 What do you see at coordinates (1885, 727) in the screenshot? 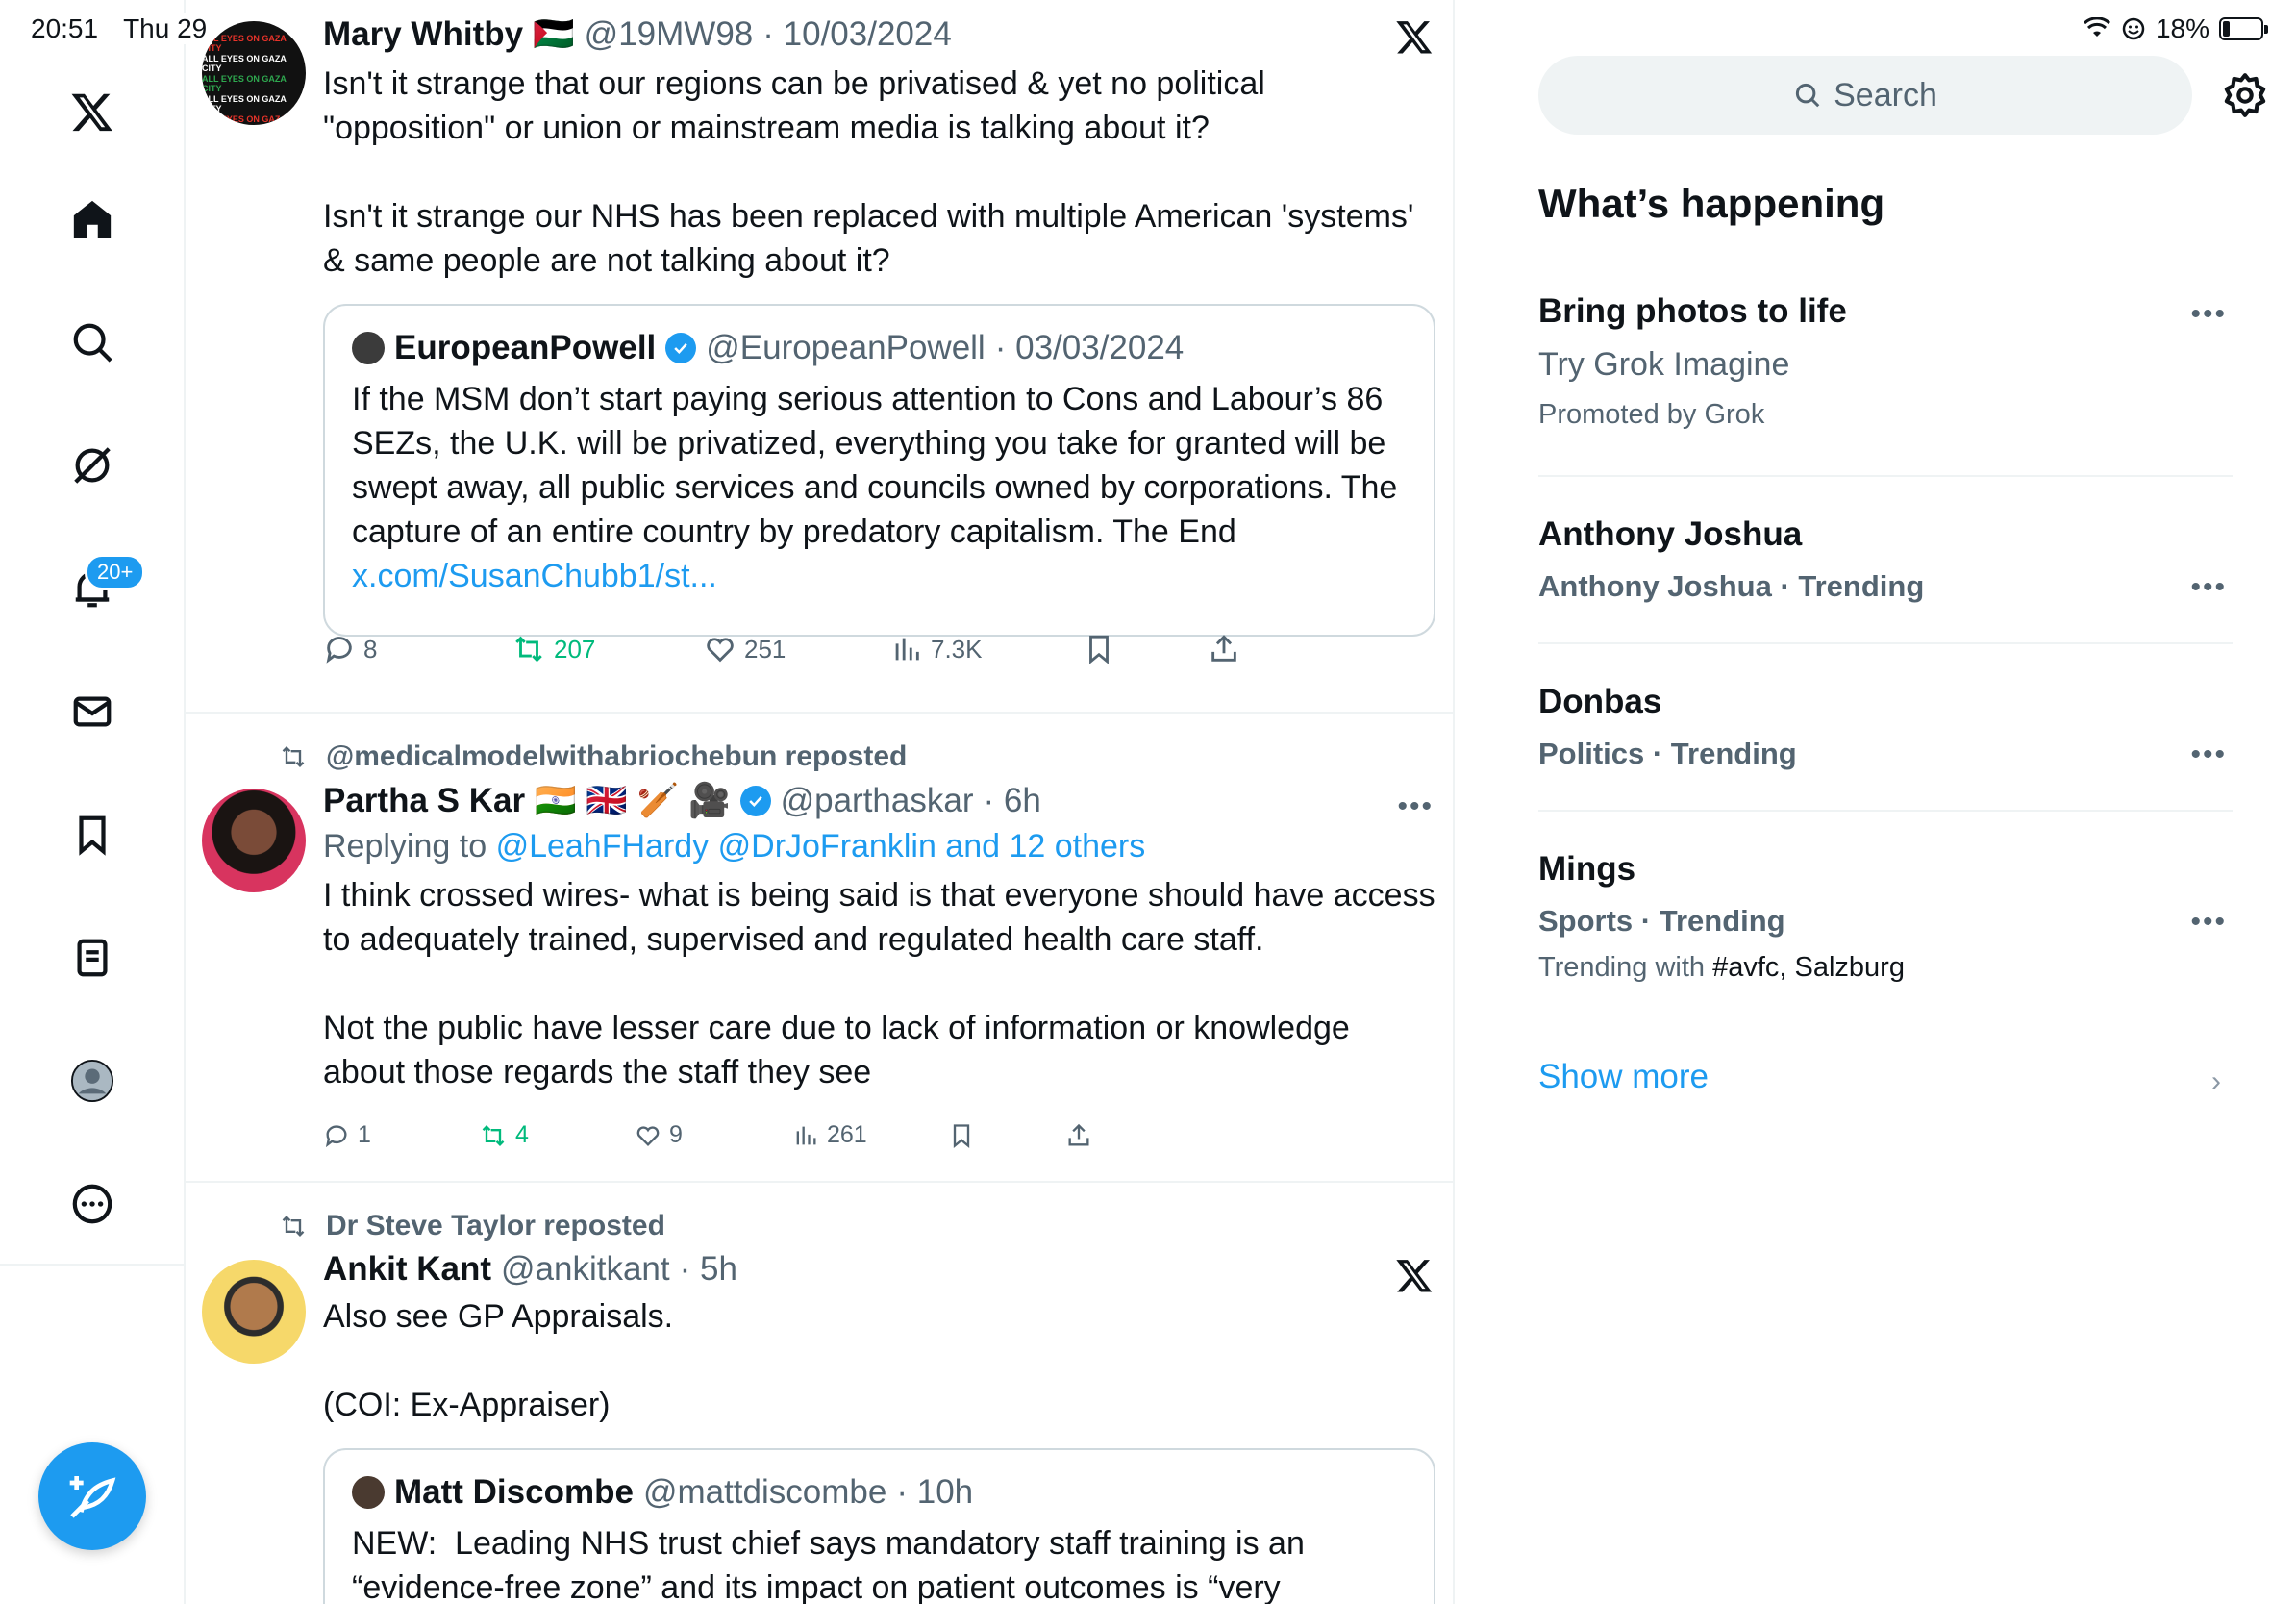
I see `trend-item-donbas: Donbas Politics · Trending •••` at bounding box center [1885, 727].